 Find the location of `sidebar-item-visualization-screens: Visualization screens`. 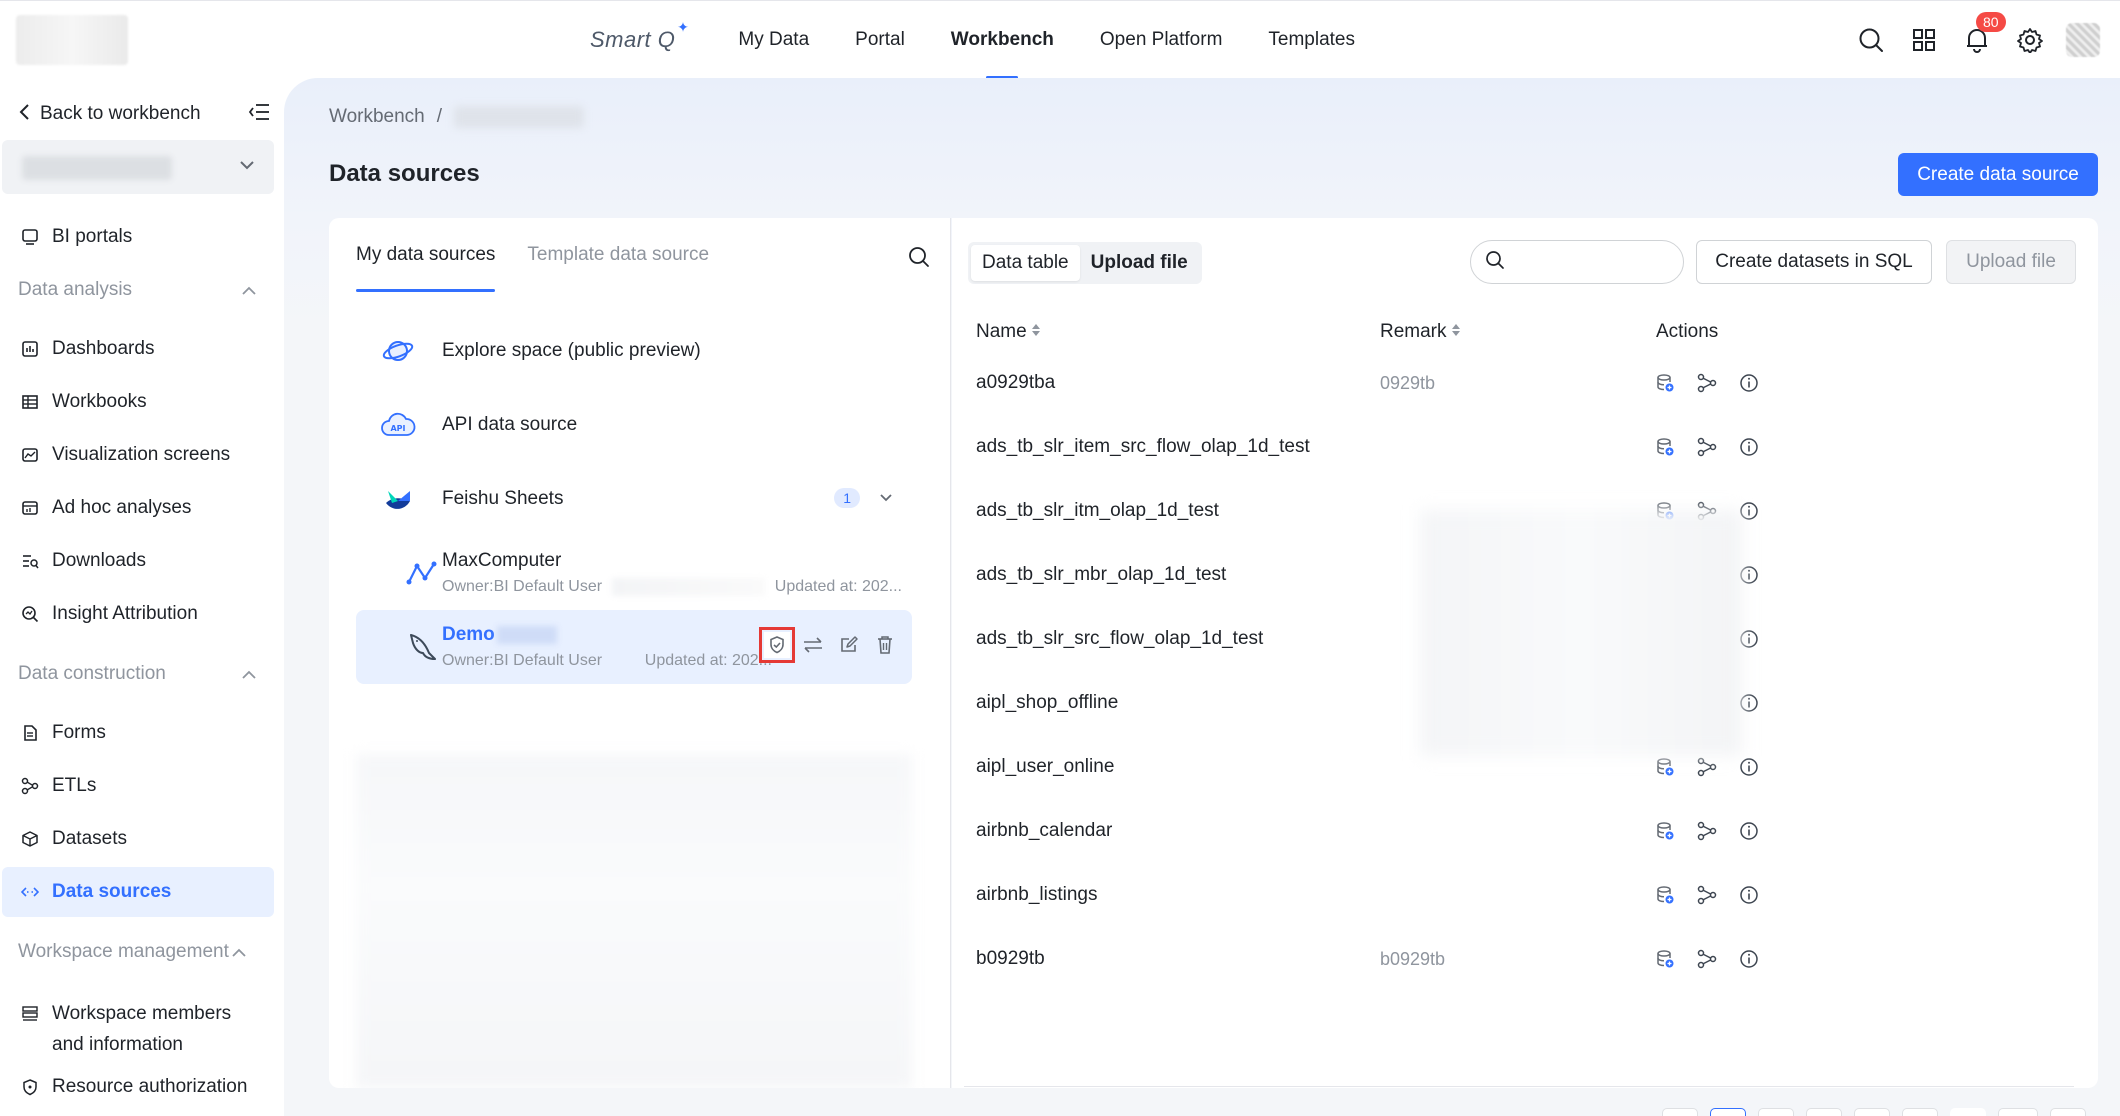

sidebar-item-visualization-screens: Visualization screens is located at coordinates (138, 455).